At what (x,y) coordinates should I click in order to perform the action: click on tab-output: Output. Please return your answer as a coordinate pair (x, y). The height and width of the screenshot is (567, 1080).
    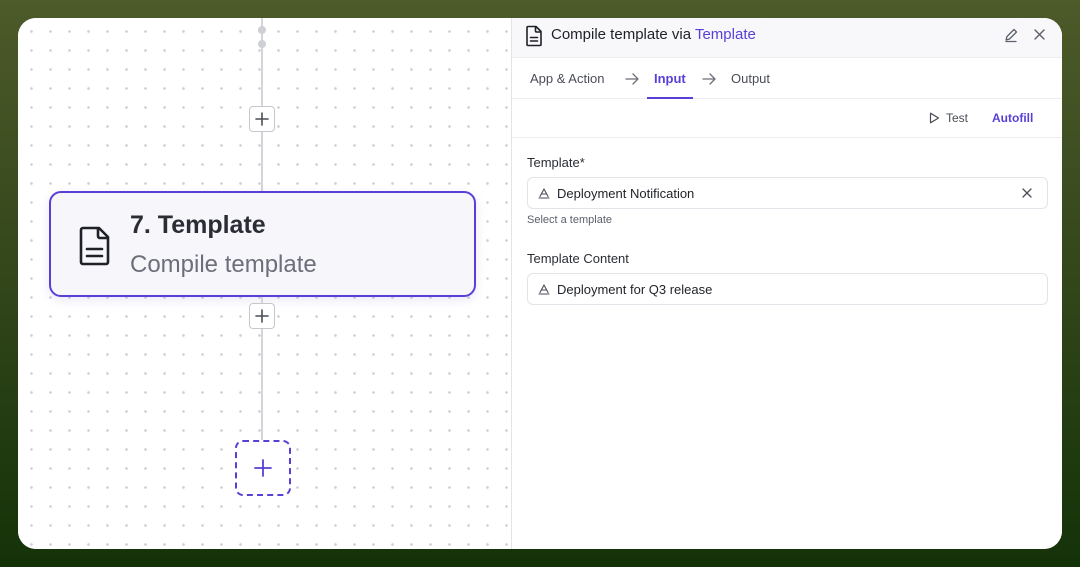
    Looking at the image, I should click on (750, 78).